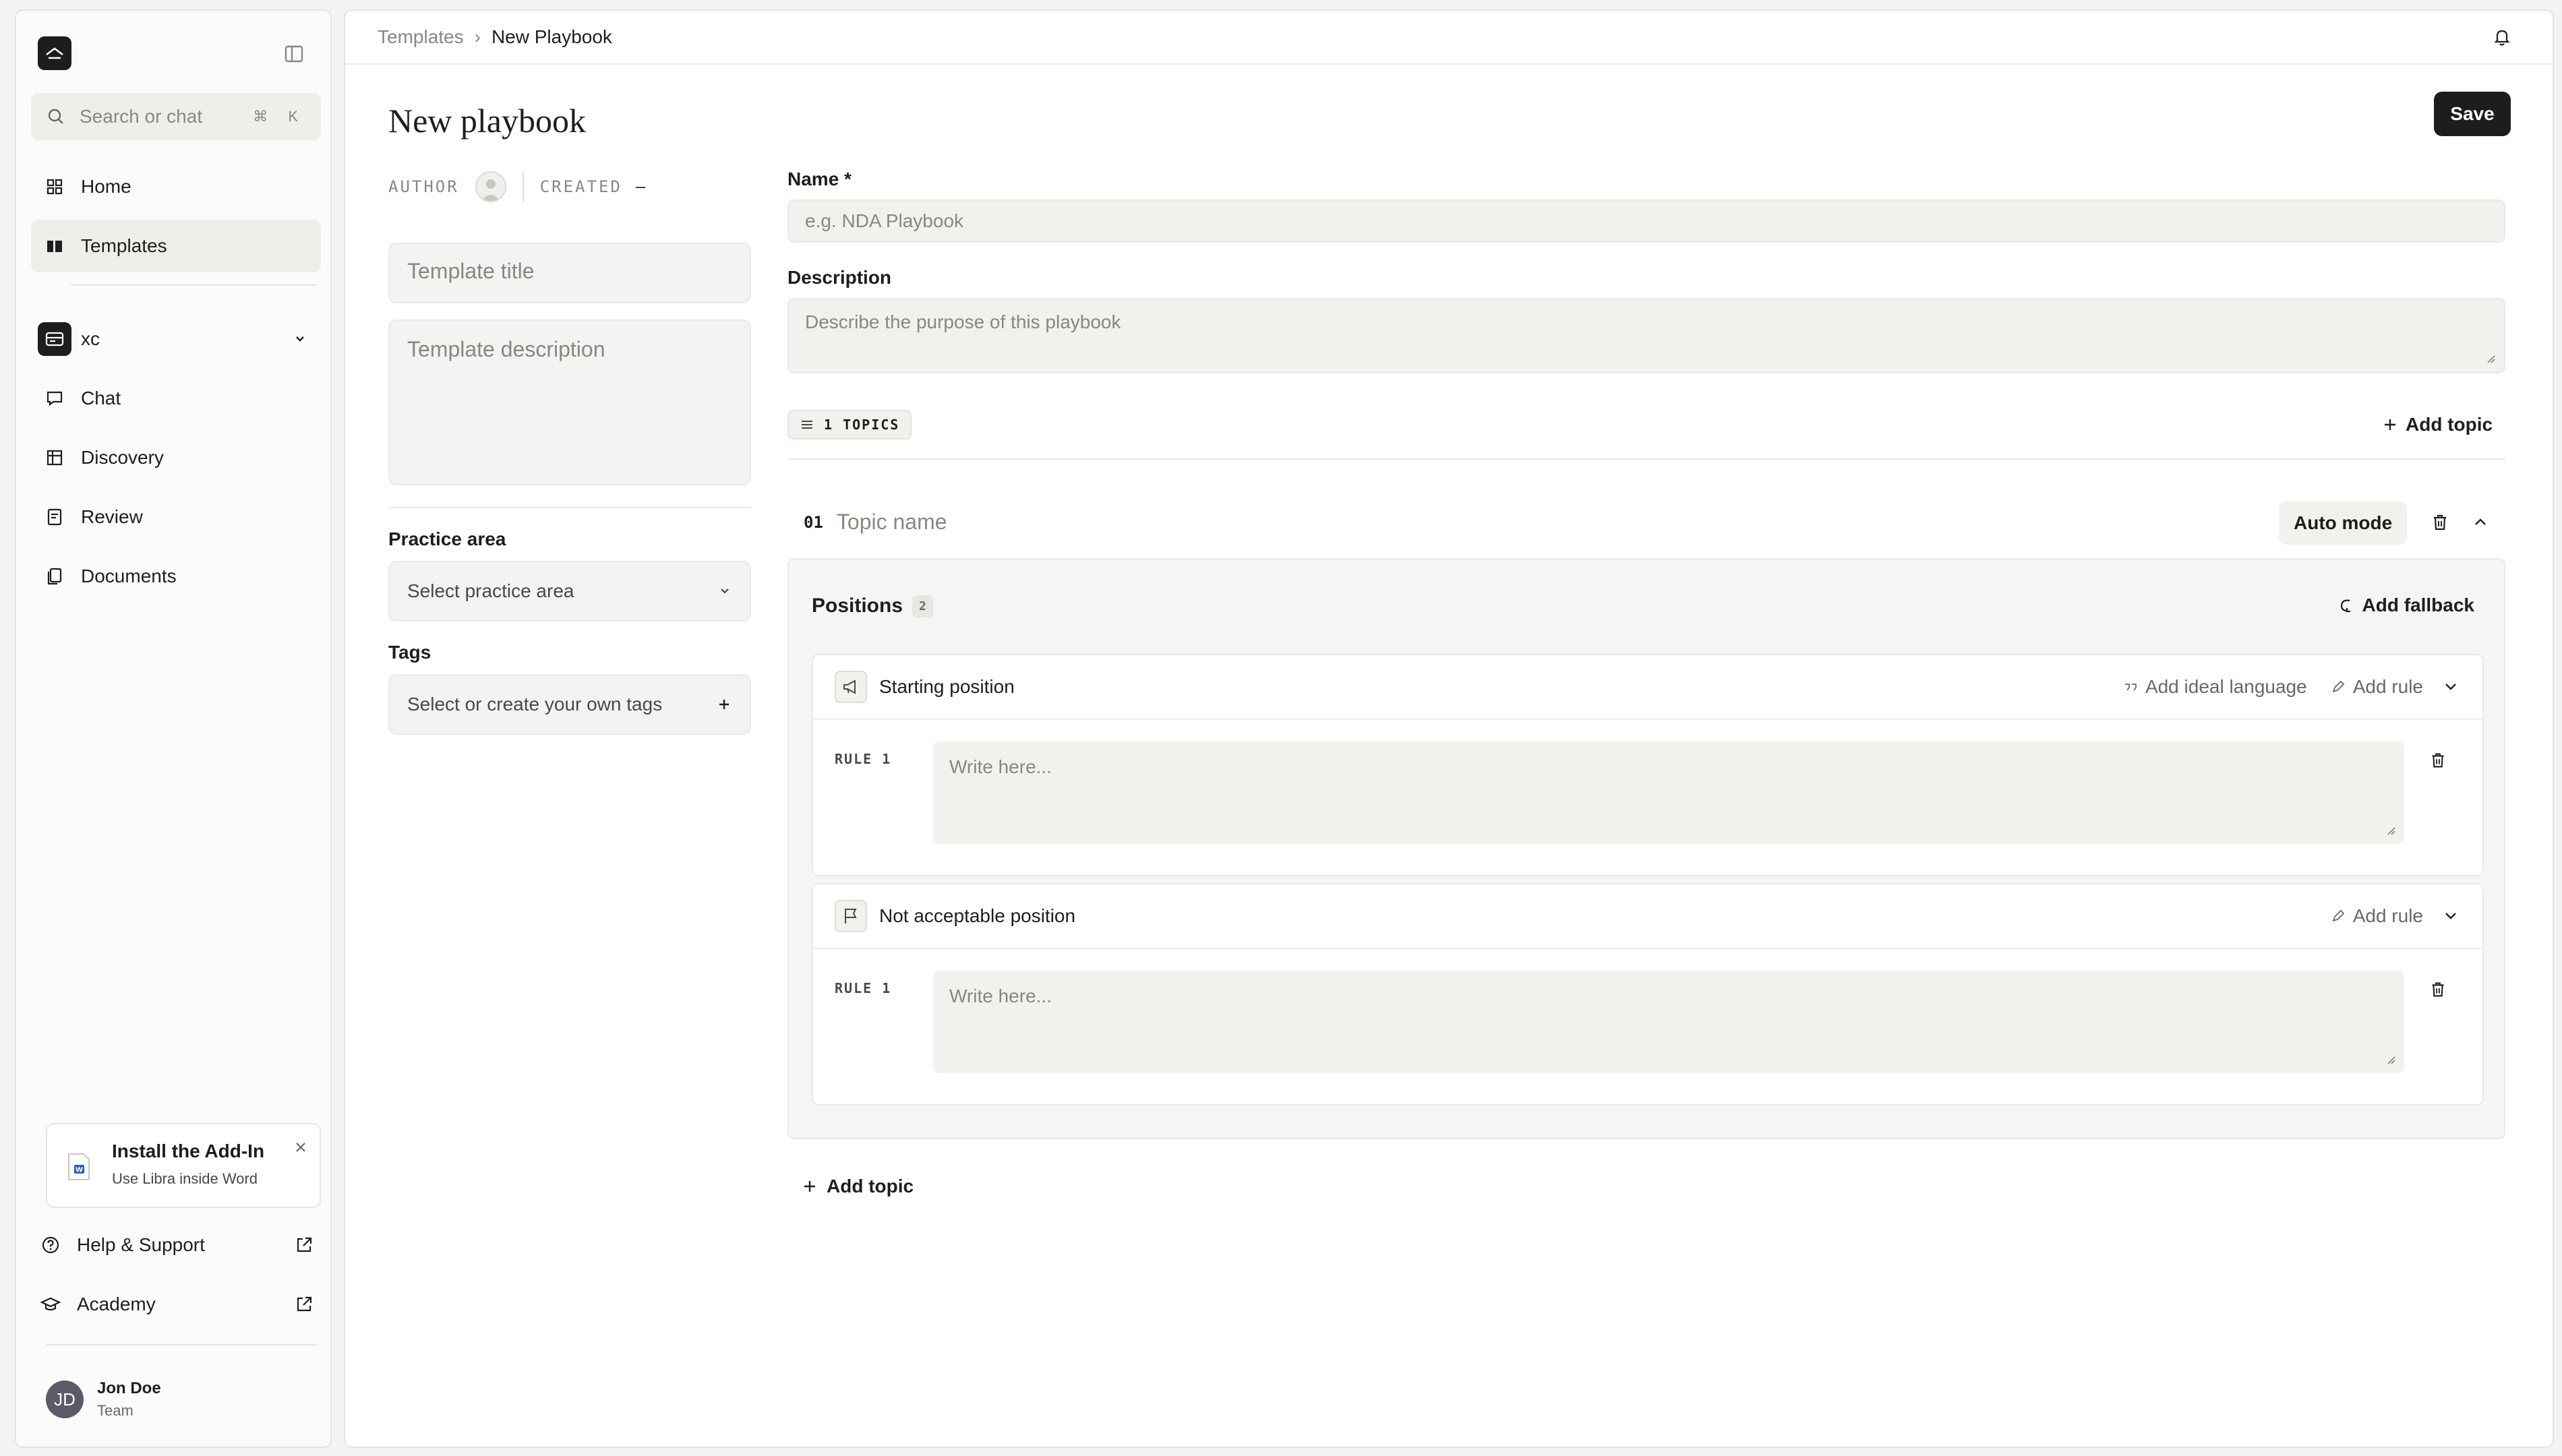  I want to click on name-input: e.g. NDA Playbook, so click(1646, 222).